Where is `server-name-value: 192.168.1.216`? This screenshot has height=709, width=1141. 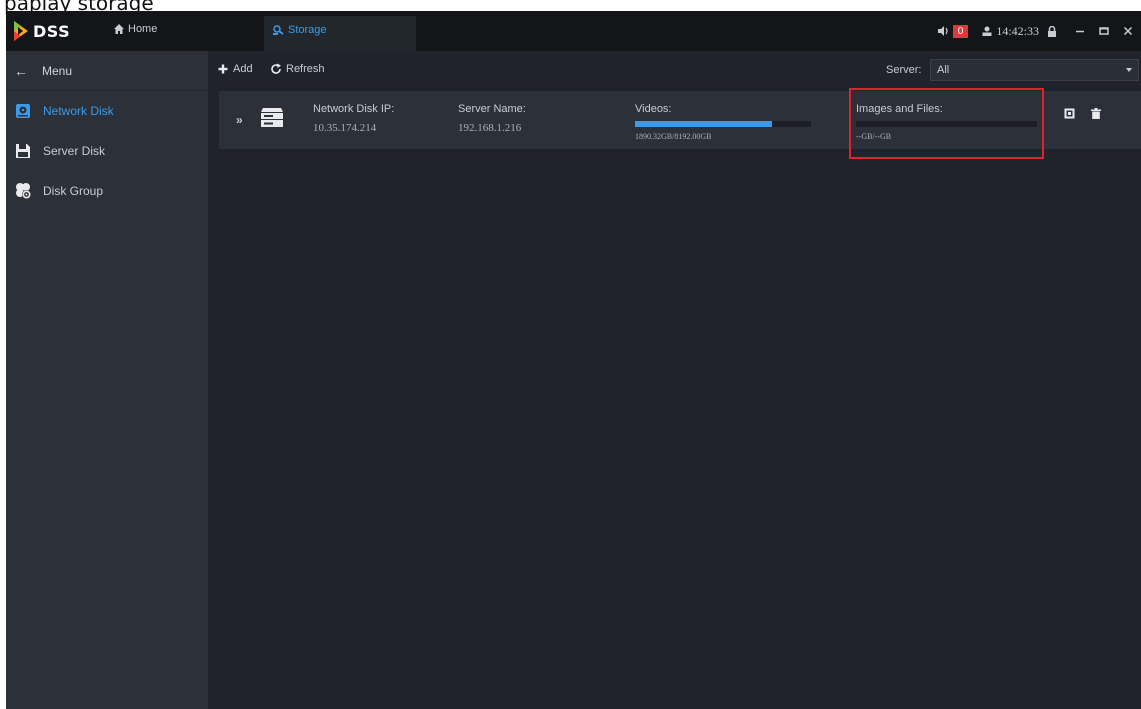 server-name-value: 192.168.1.216 is located at coordinates (490, 128).